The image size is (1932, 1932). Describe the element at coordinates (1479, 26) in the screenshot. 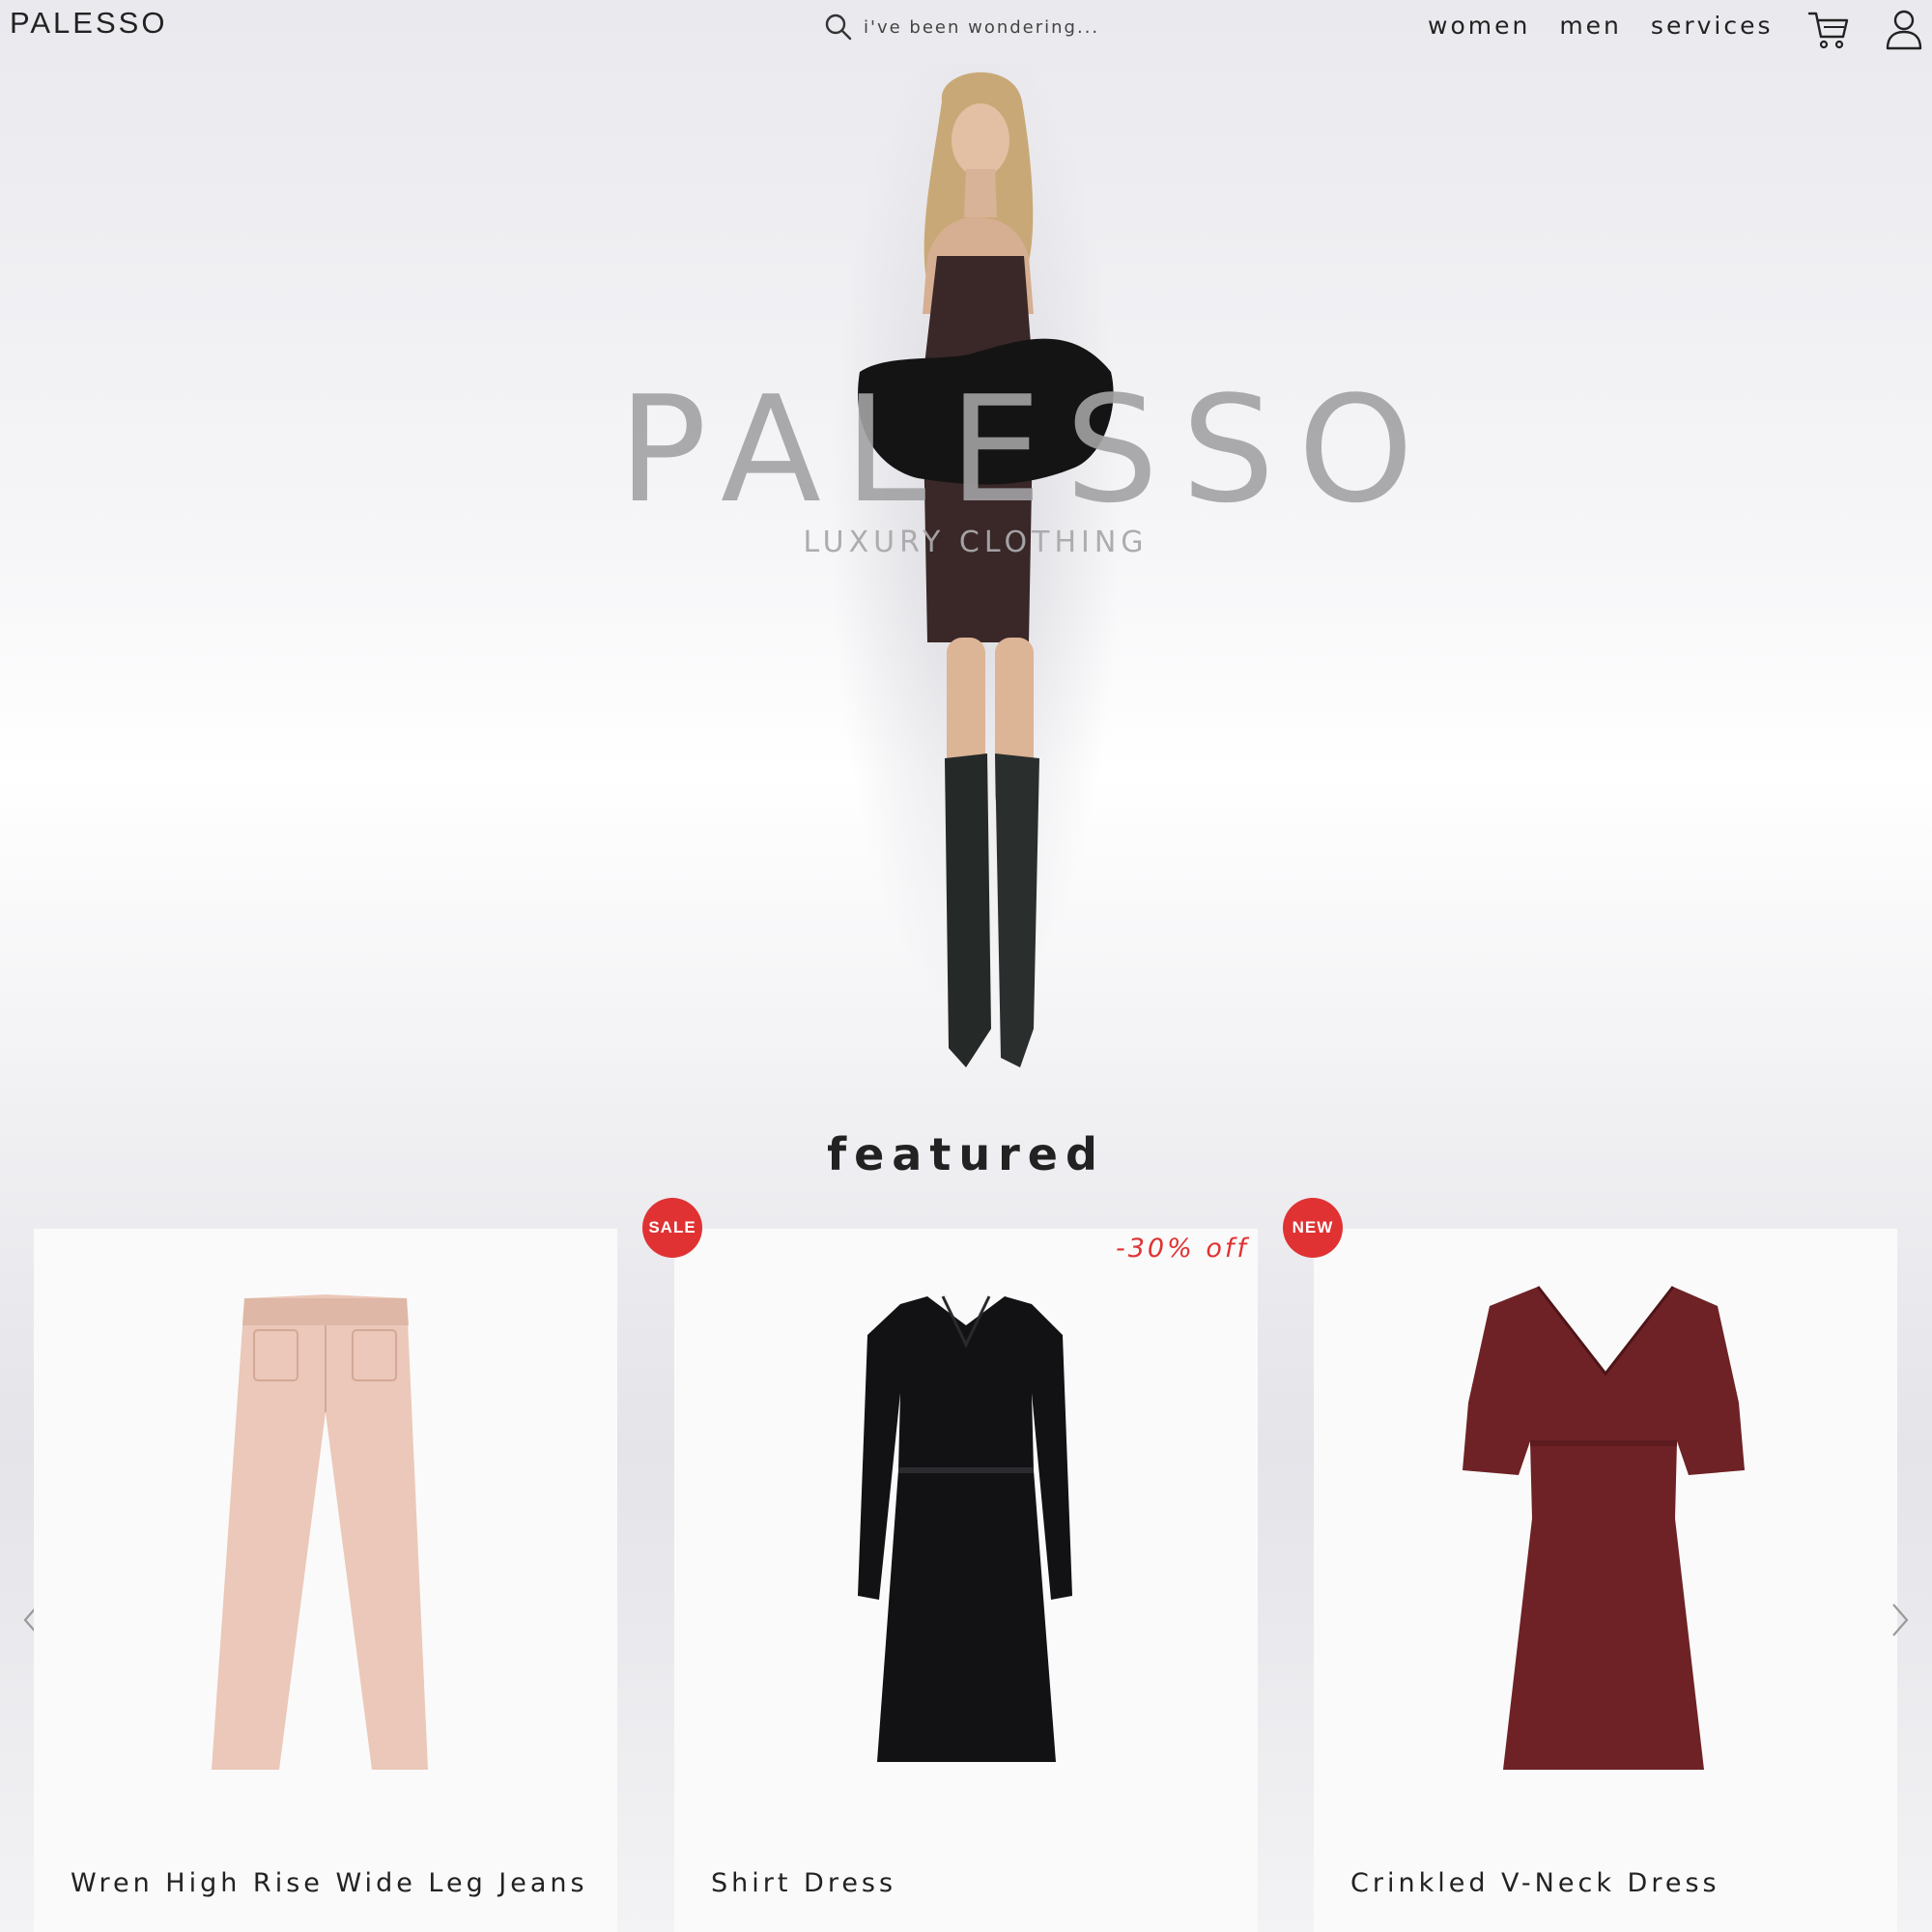

I see `nav-women: women` at that location.